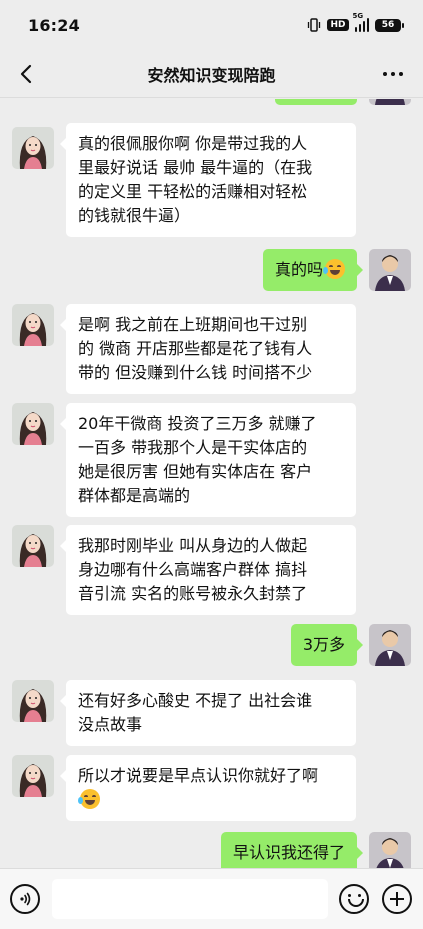 The image size is (423, 929). I want to click on message-line: 的钱就很牛逼）, so click(134, 215).